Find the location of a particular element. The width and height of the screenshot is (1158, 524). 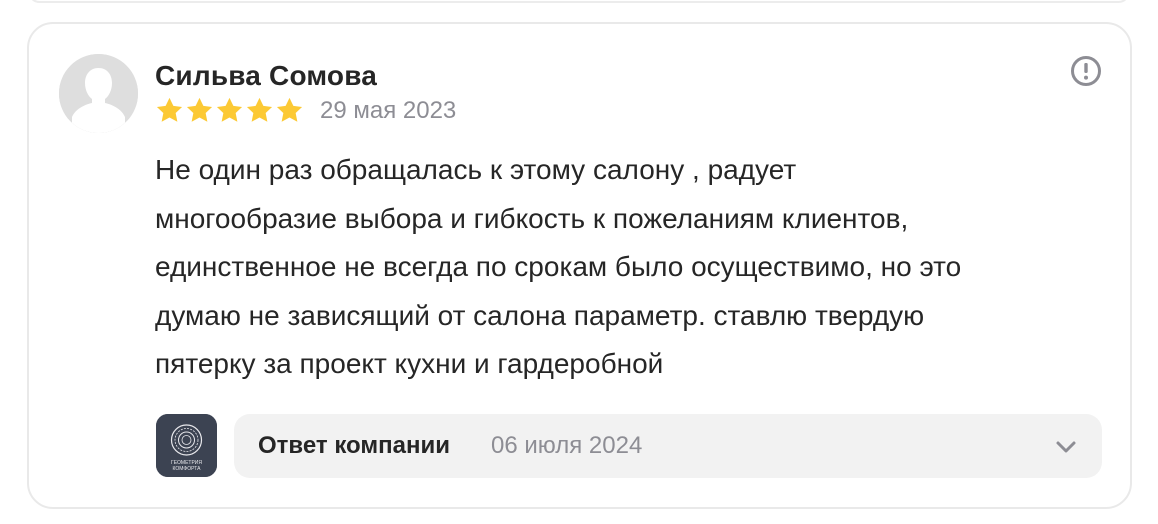

exclamation-circle-icon is located at coordinates (1086, 71).